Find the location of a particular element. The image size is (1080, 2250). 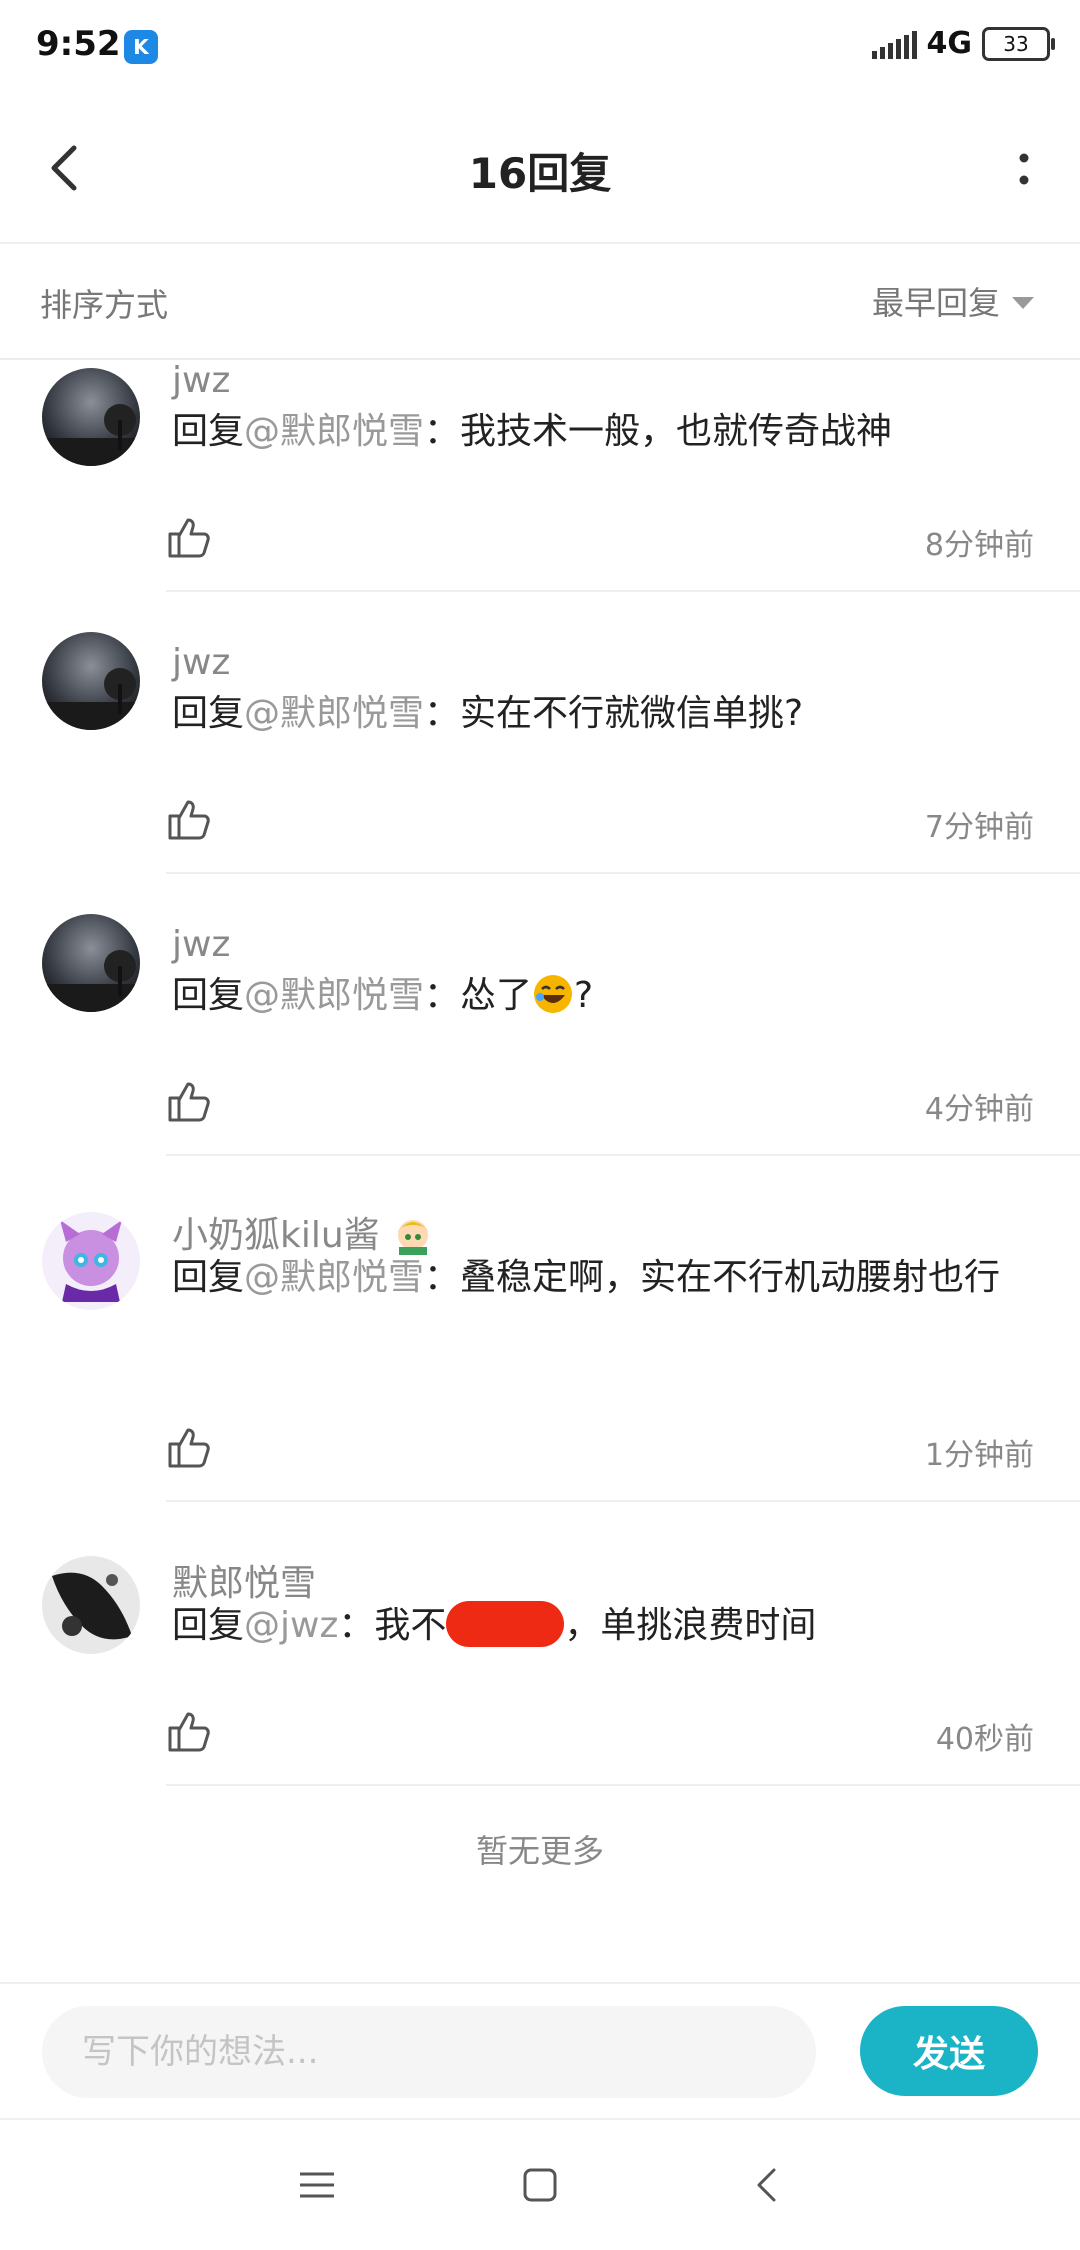

mention-link: @jwz is located at coordinates (291, 1625).